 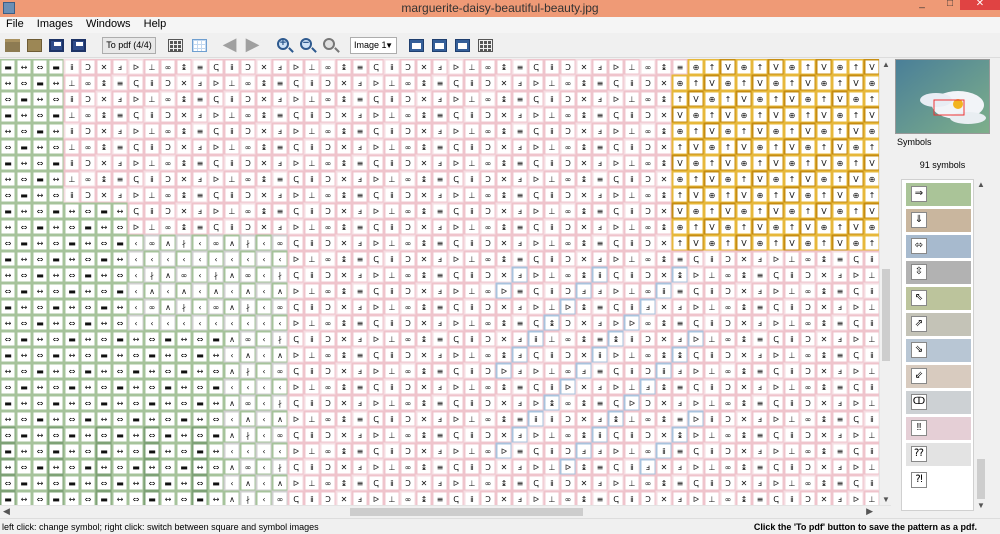 I want to click on save-button, so click(x=56, y=45).